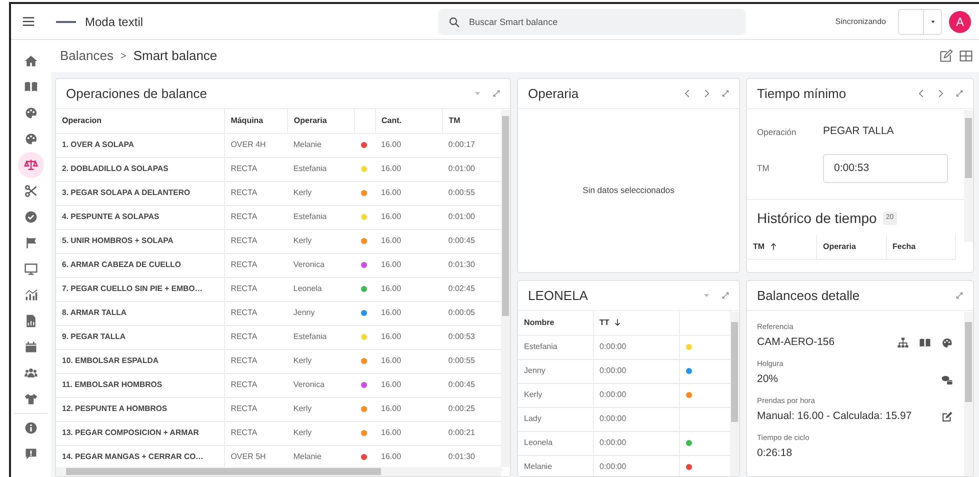 This screenshot has height=477, width=979. I want to click on grid-icon, so click(966, 56).